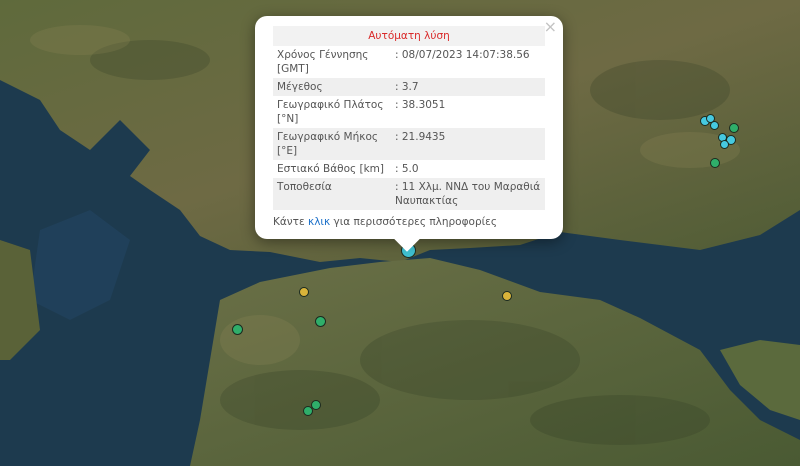 This screenshot has width=800, height=466. What do you see at coordinates (414, 222) in the screenshot?
I see `footer-text-after: για περισσότερες πληροφορίες` at bounding box center [414, 222].